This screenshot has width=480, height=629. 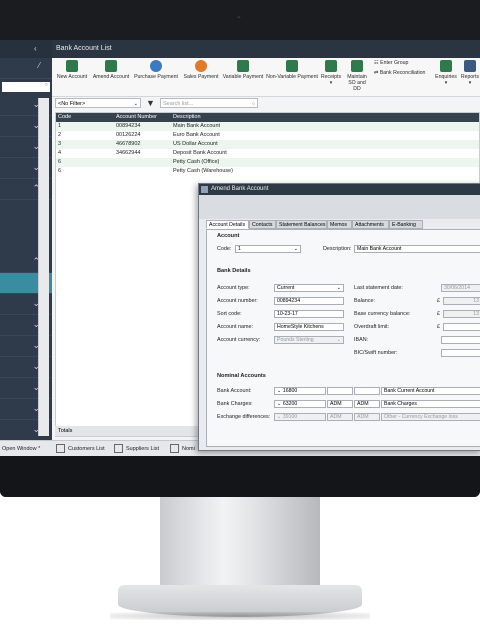 I want to click on table-row: 3 46678902 US Dollar Account, so click(x=267, y=144).